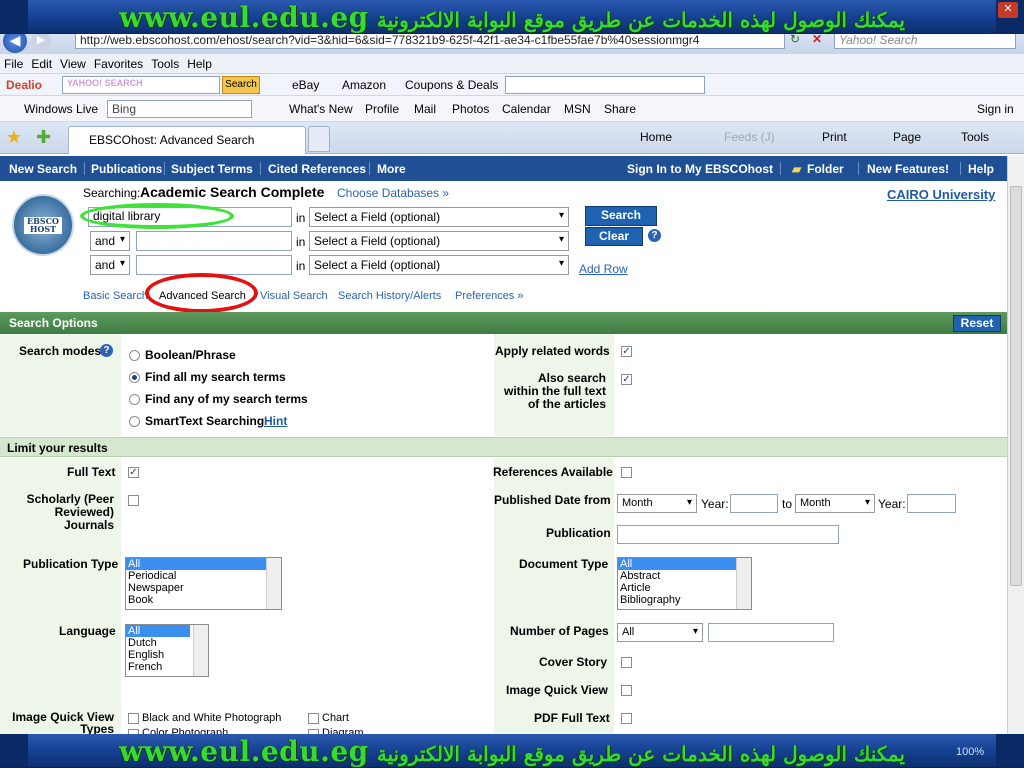 The image size is (1024, 768). I want to click on calendar-link: Calendar, so click(526, 109).